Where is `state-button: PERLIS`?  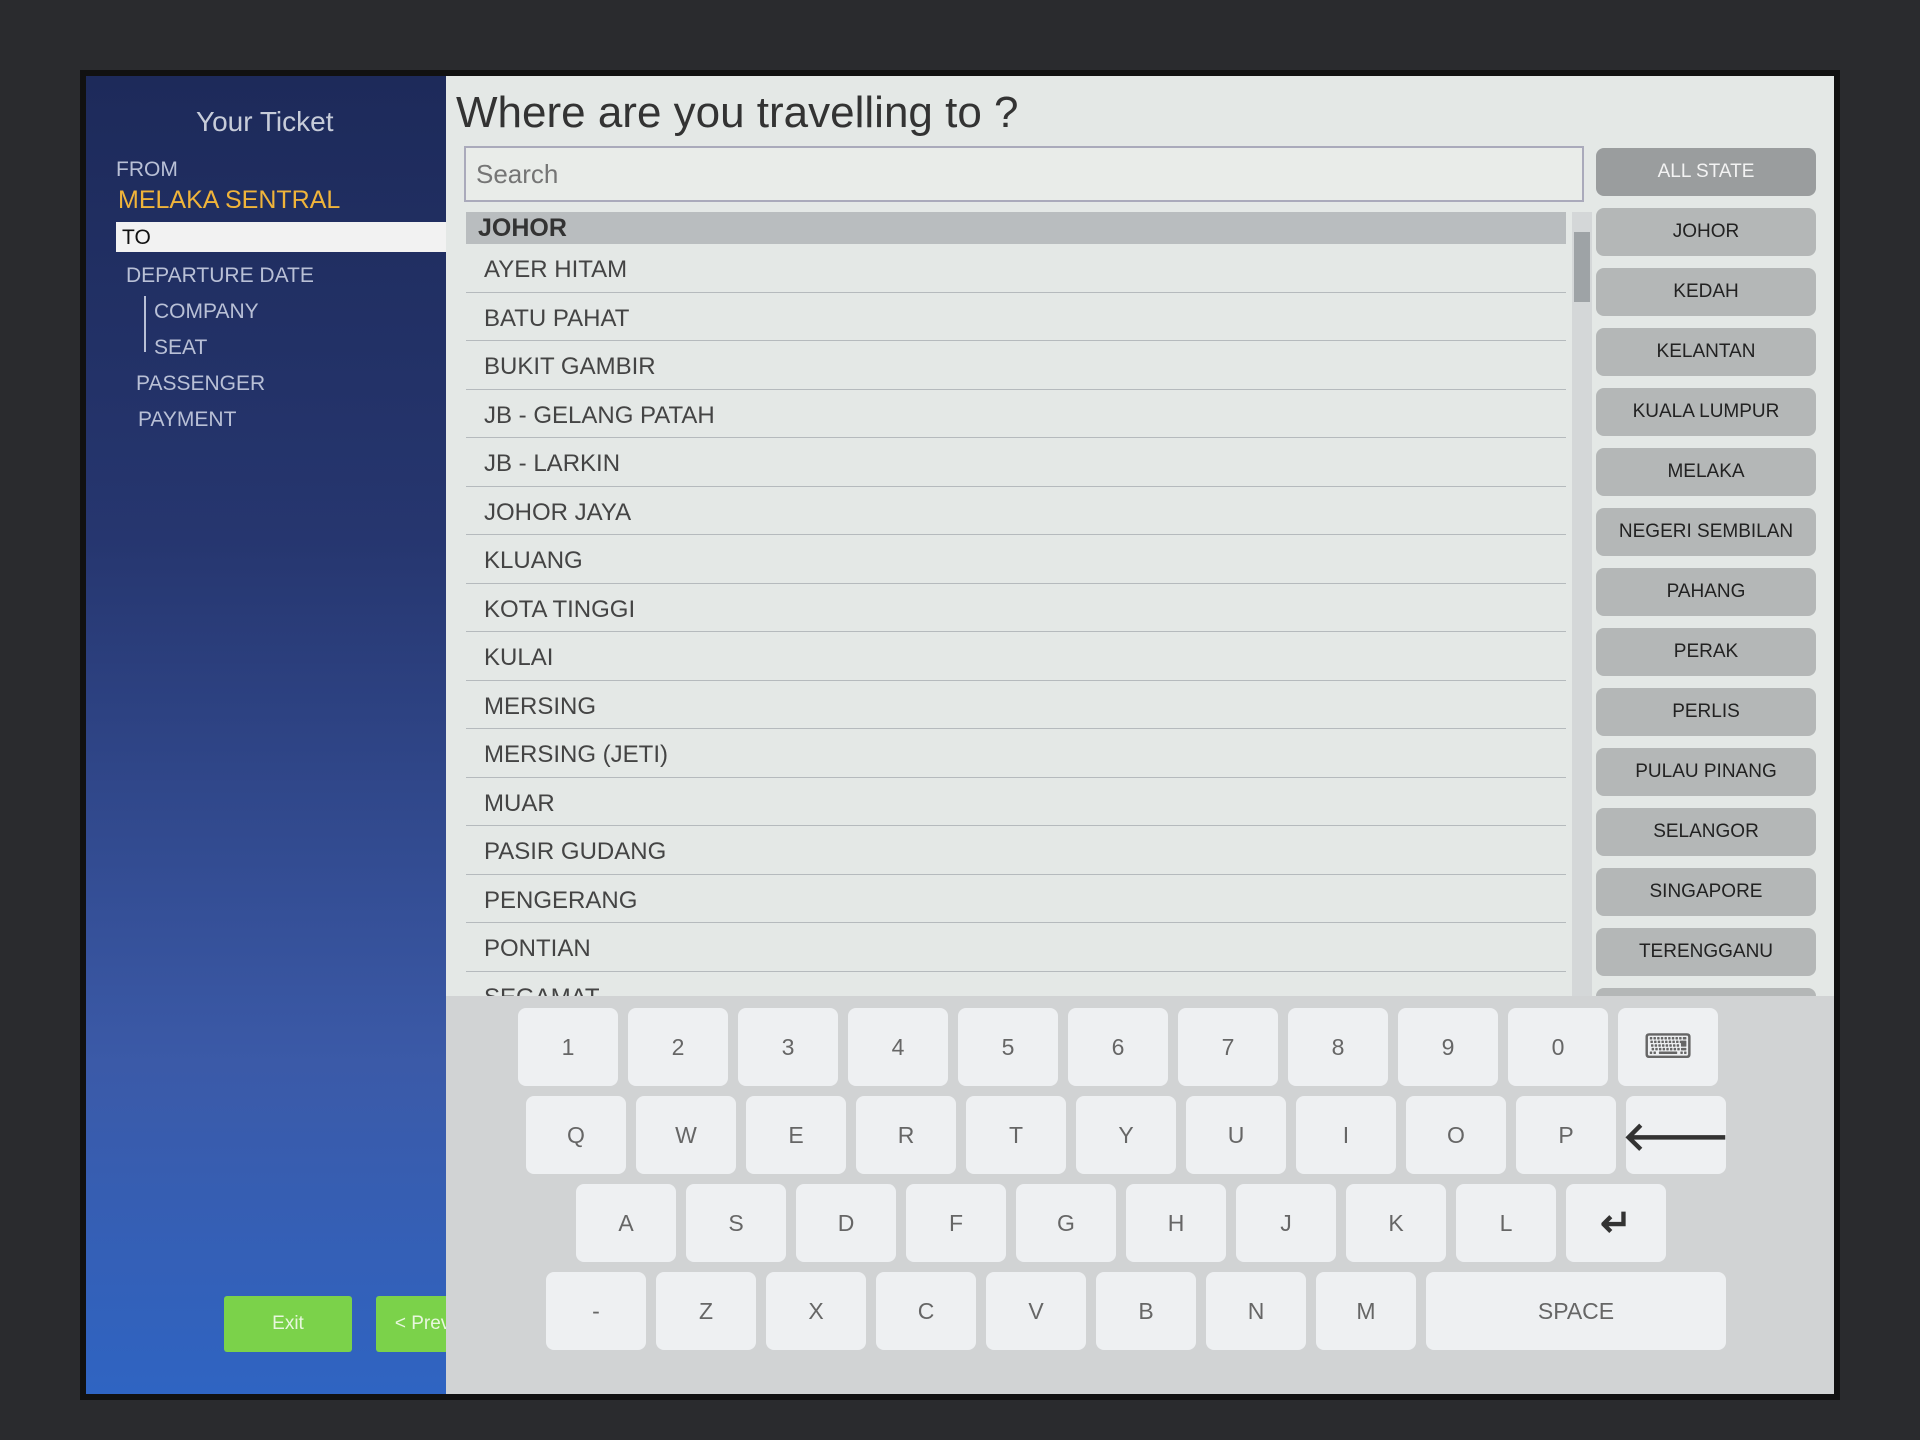 state-button: PERLIS is located at coordinates (1706, 712).